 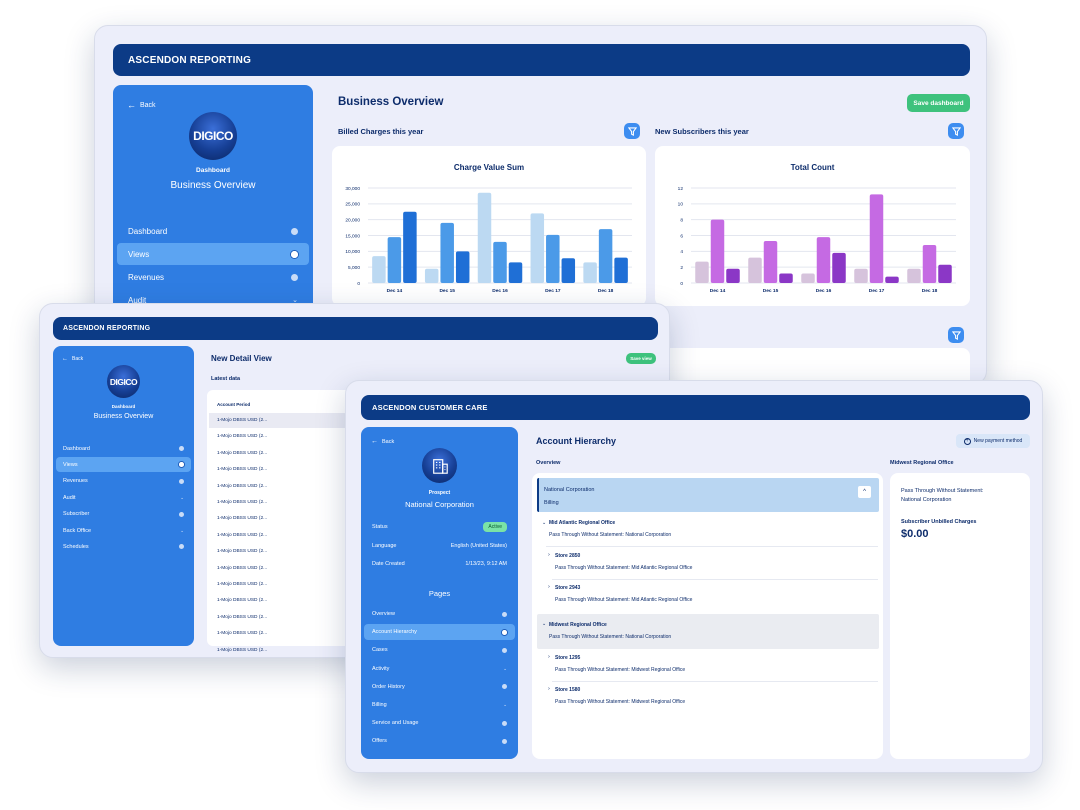 I want to click on save-view-label: Save view, so click(x=641, y=358).